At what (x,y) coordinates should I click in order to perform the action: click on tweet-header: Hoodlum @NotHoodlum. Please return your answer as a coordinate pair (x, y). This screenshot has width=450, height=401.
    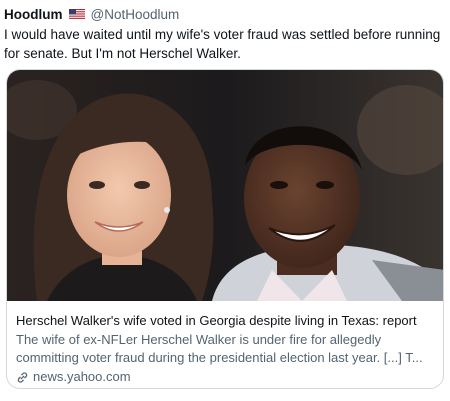
    Looking at the image, I should click on (91, 14).